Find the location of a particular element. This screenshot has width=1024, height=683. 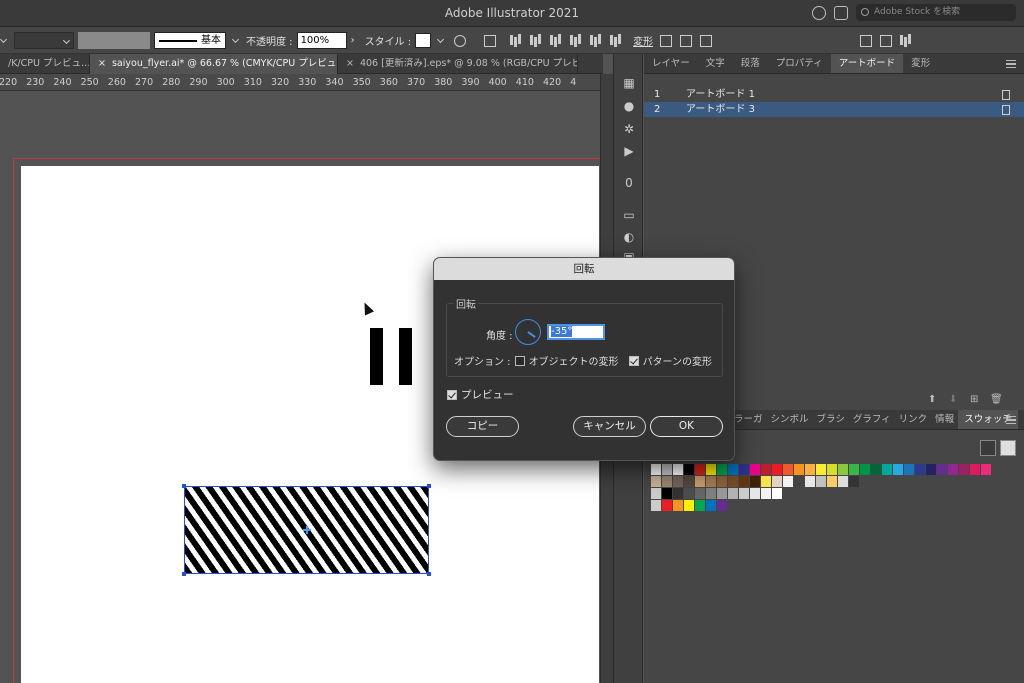

style-dropdown-arrow is located at coordinates (441, 40).